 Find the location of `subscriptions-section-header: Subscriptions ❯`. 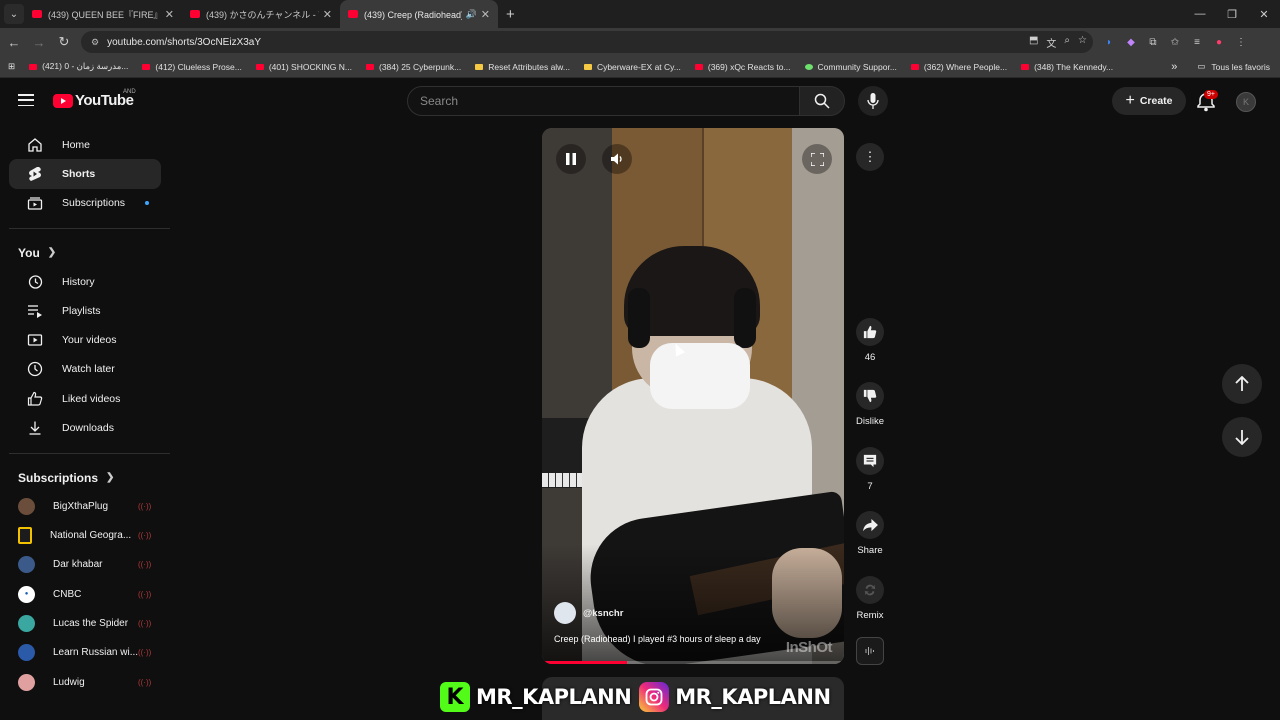

subscriptions-section-header: Subscriptions ❯ is located at coordinates (85, 478).